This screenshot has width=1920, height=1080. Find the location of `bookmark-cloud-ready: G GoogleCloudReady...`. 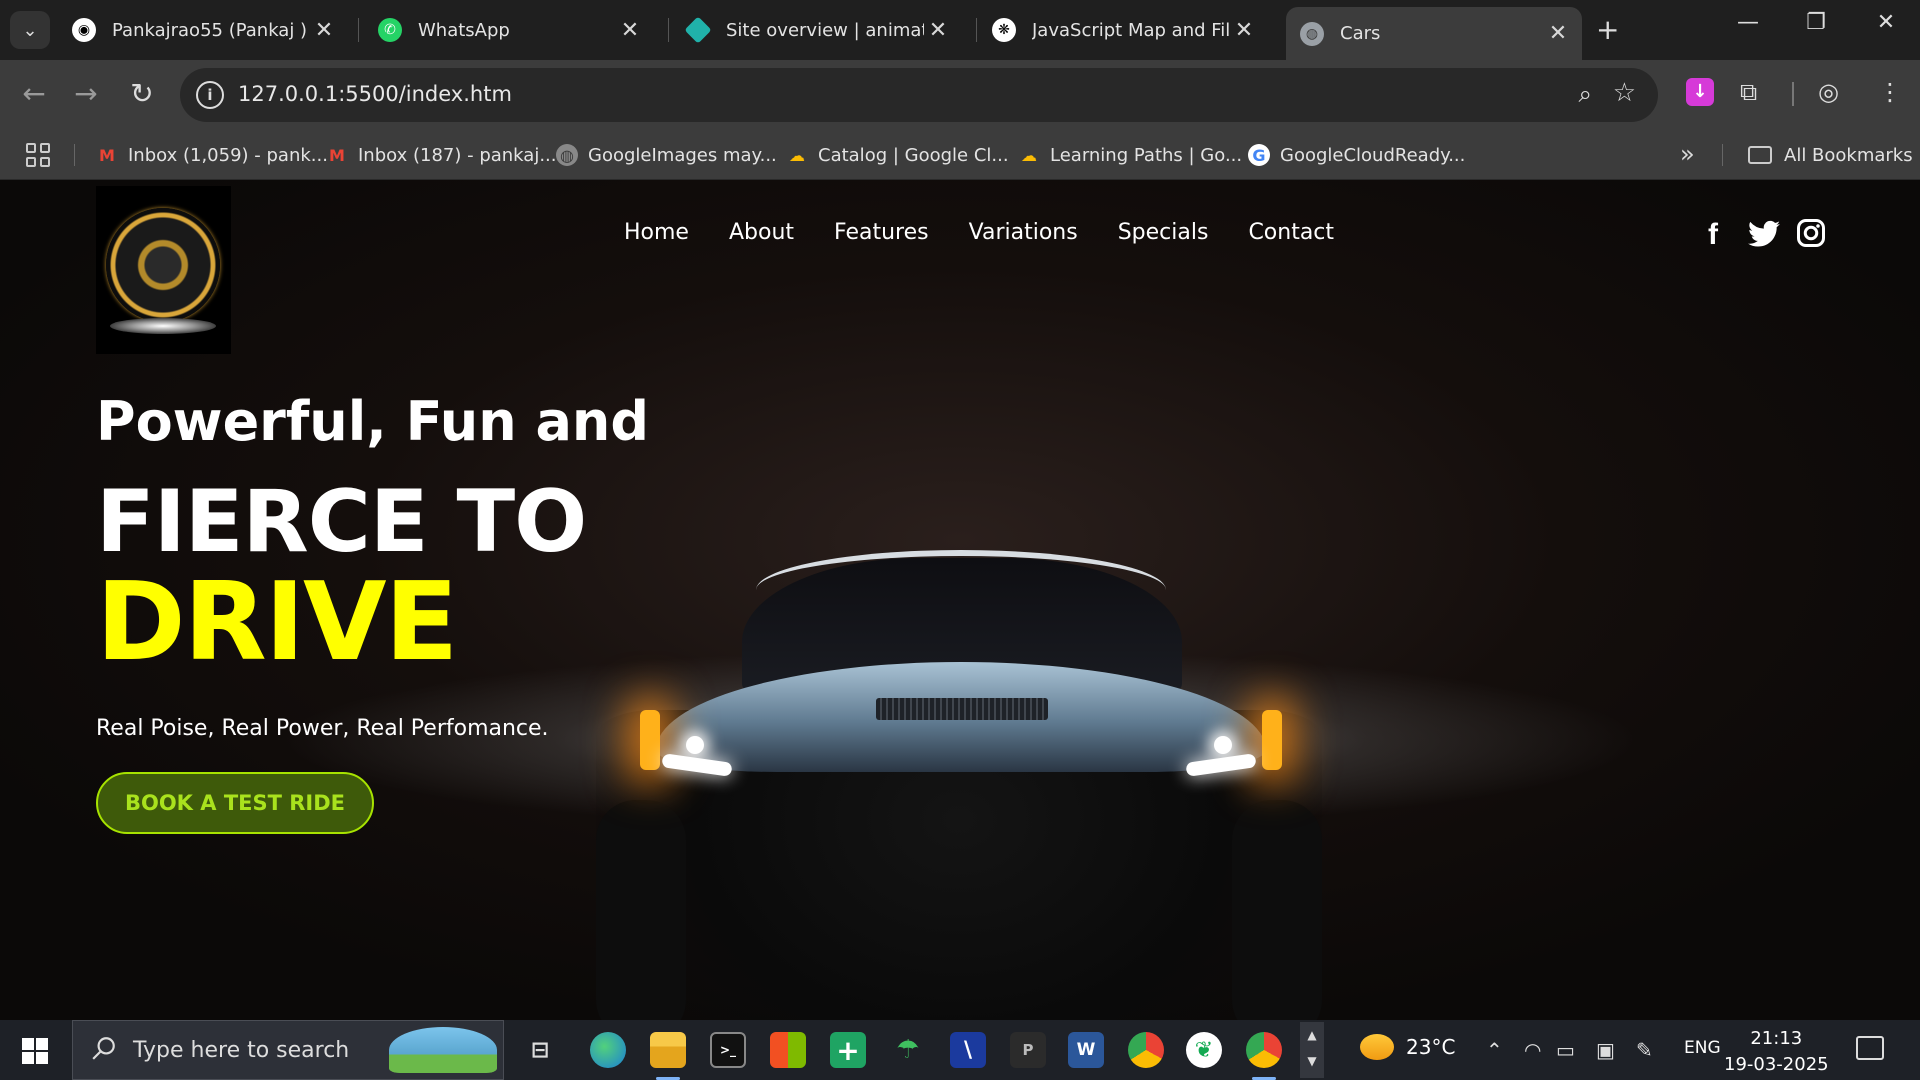

bookmark-cloud-ready: G GoogleCloudReady... is located at coordinates (1356, 155).